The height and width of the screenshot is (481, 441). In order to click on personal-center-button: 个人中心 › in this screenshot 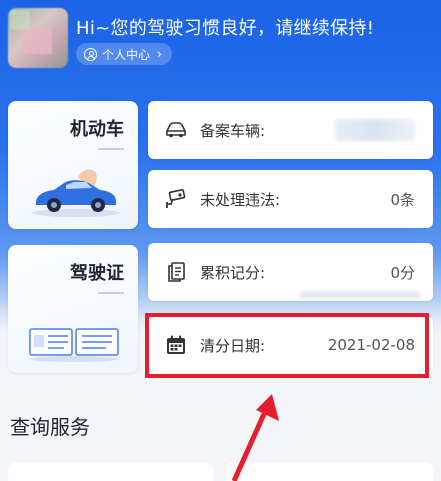, I will do `click(124, 54)`.